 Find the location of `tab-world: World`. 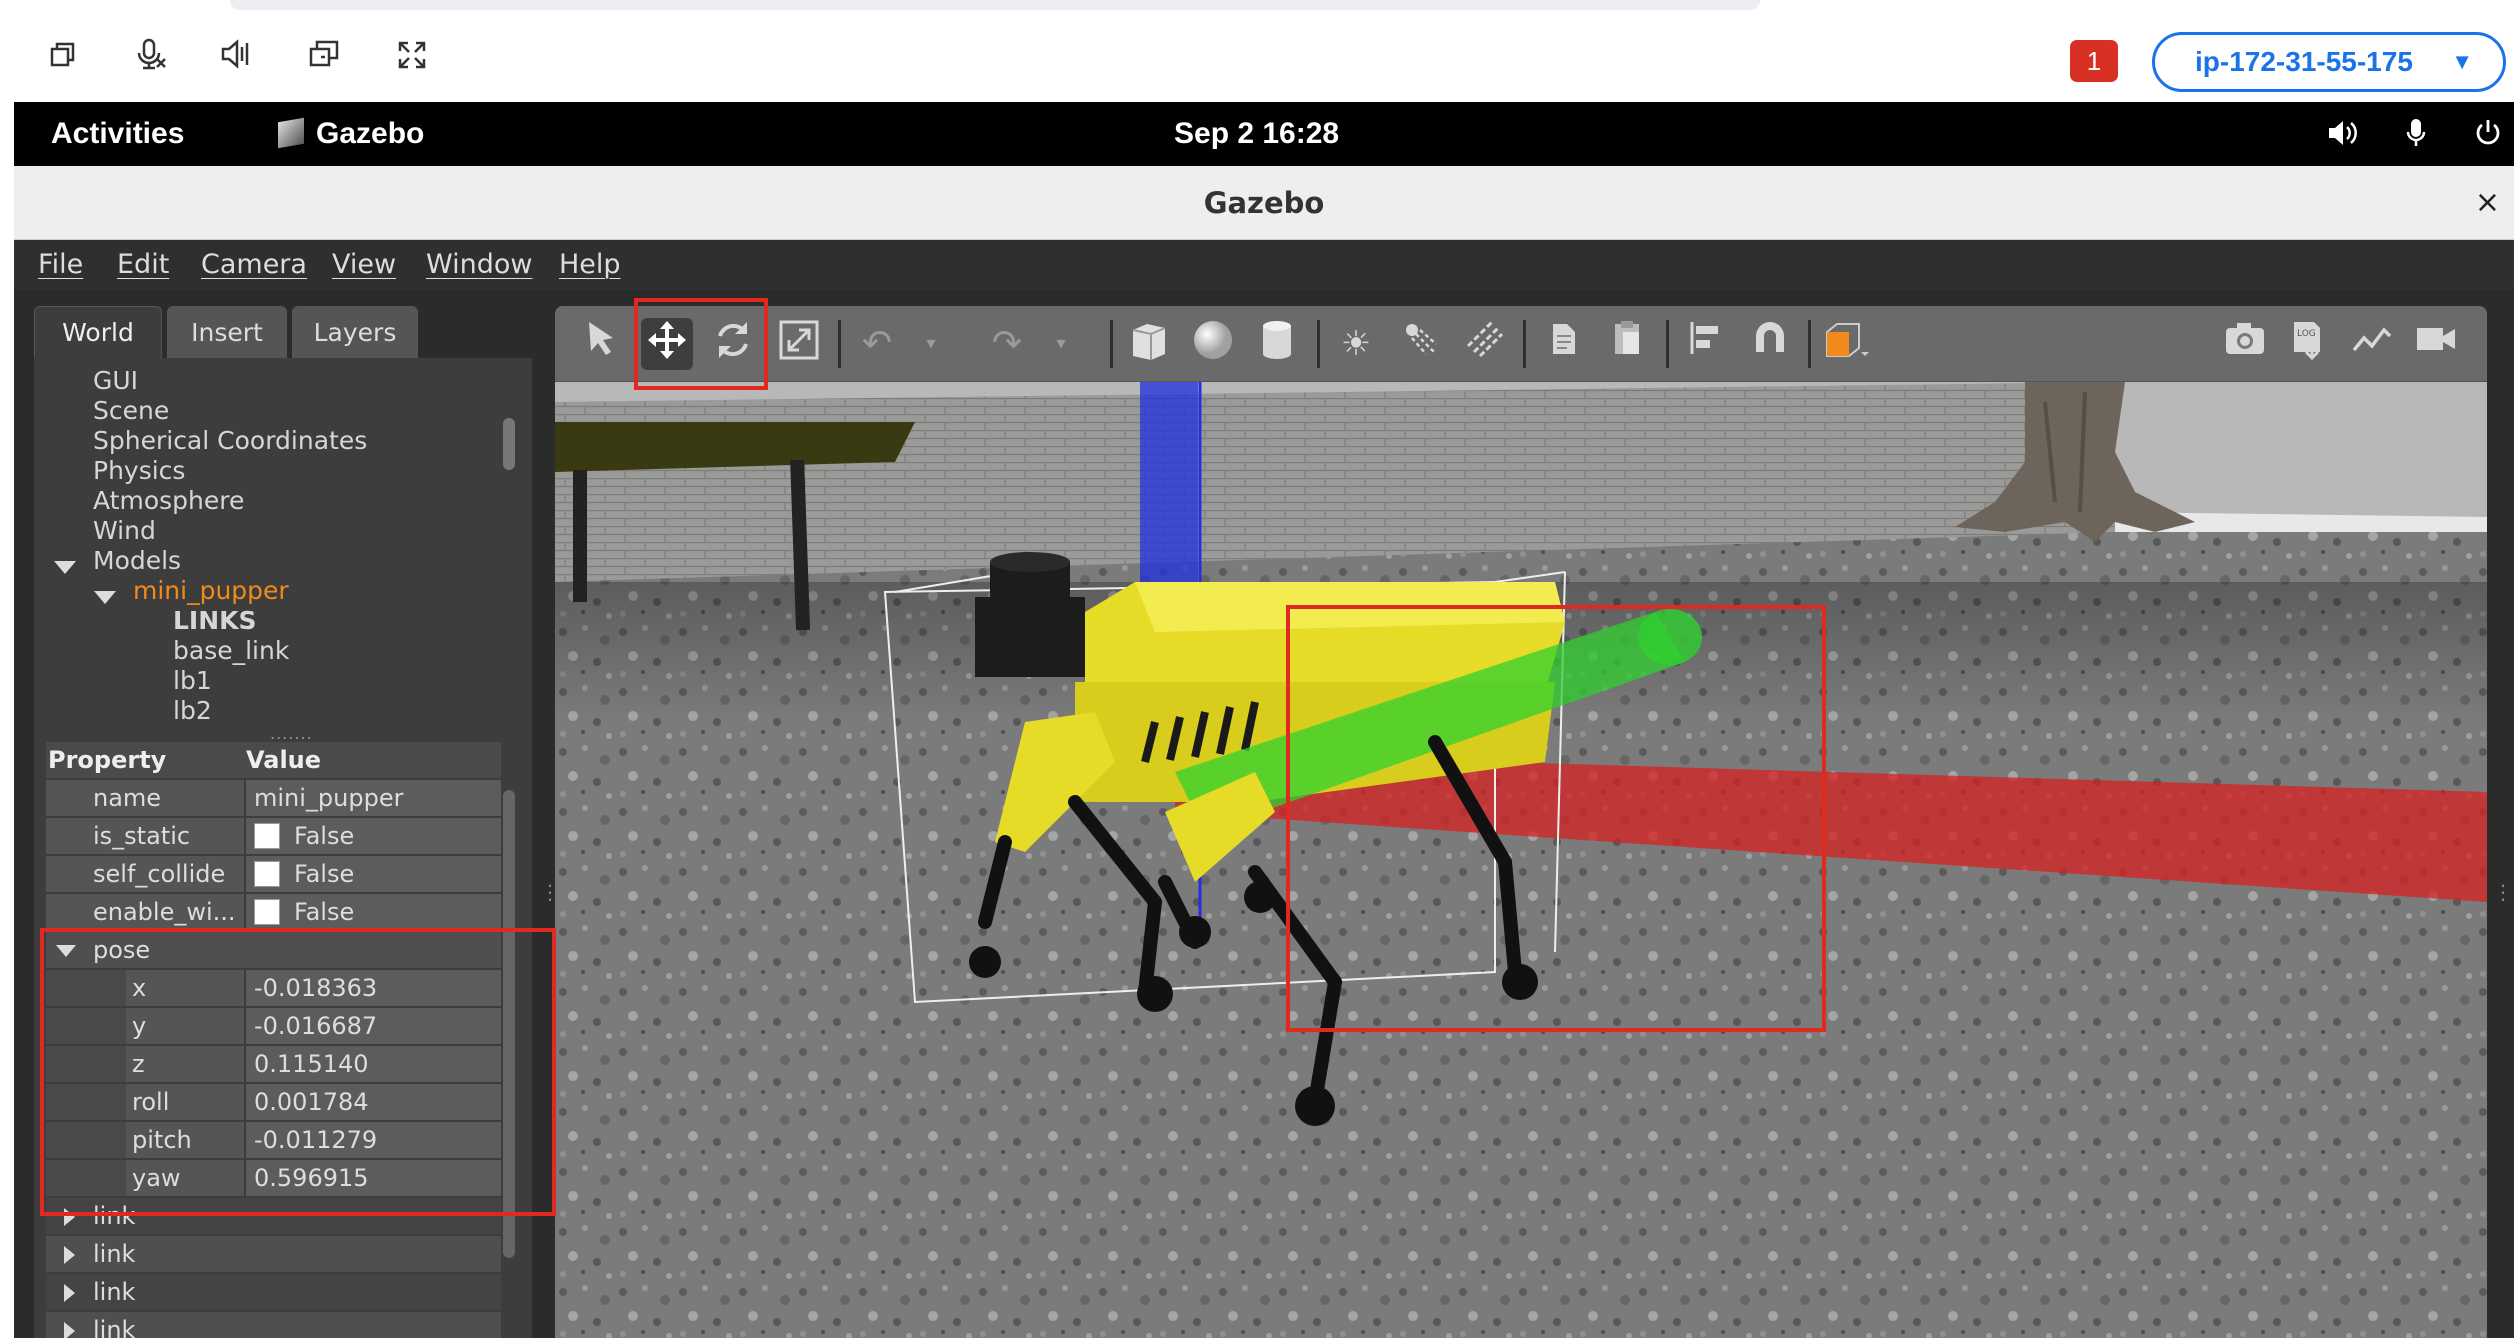

tab-world: World is located at coordinates (98, 332).